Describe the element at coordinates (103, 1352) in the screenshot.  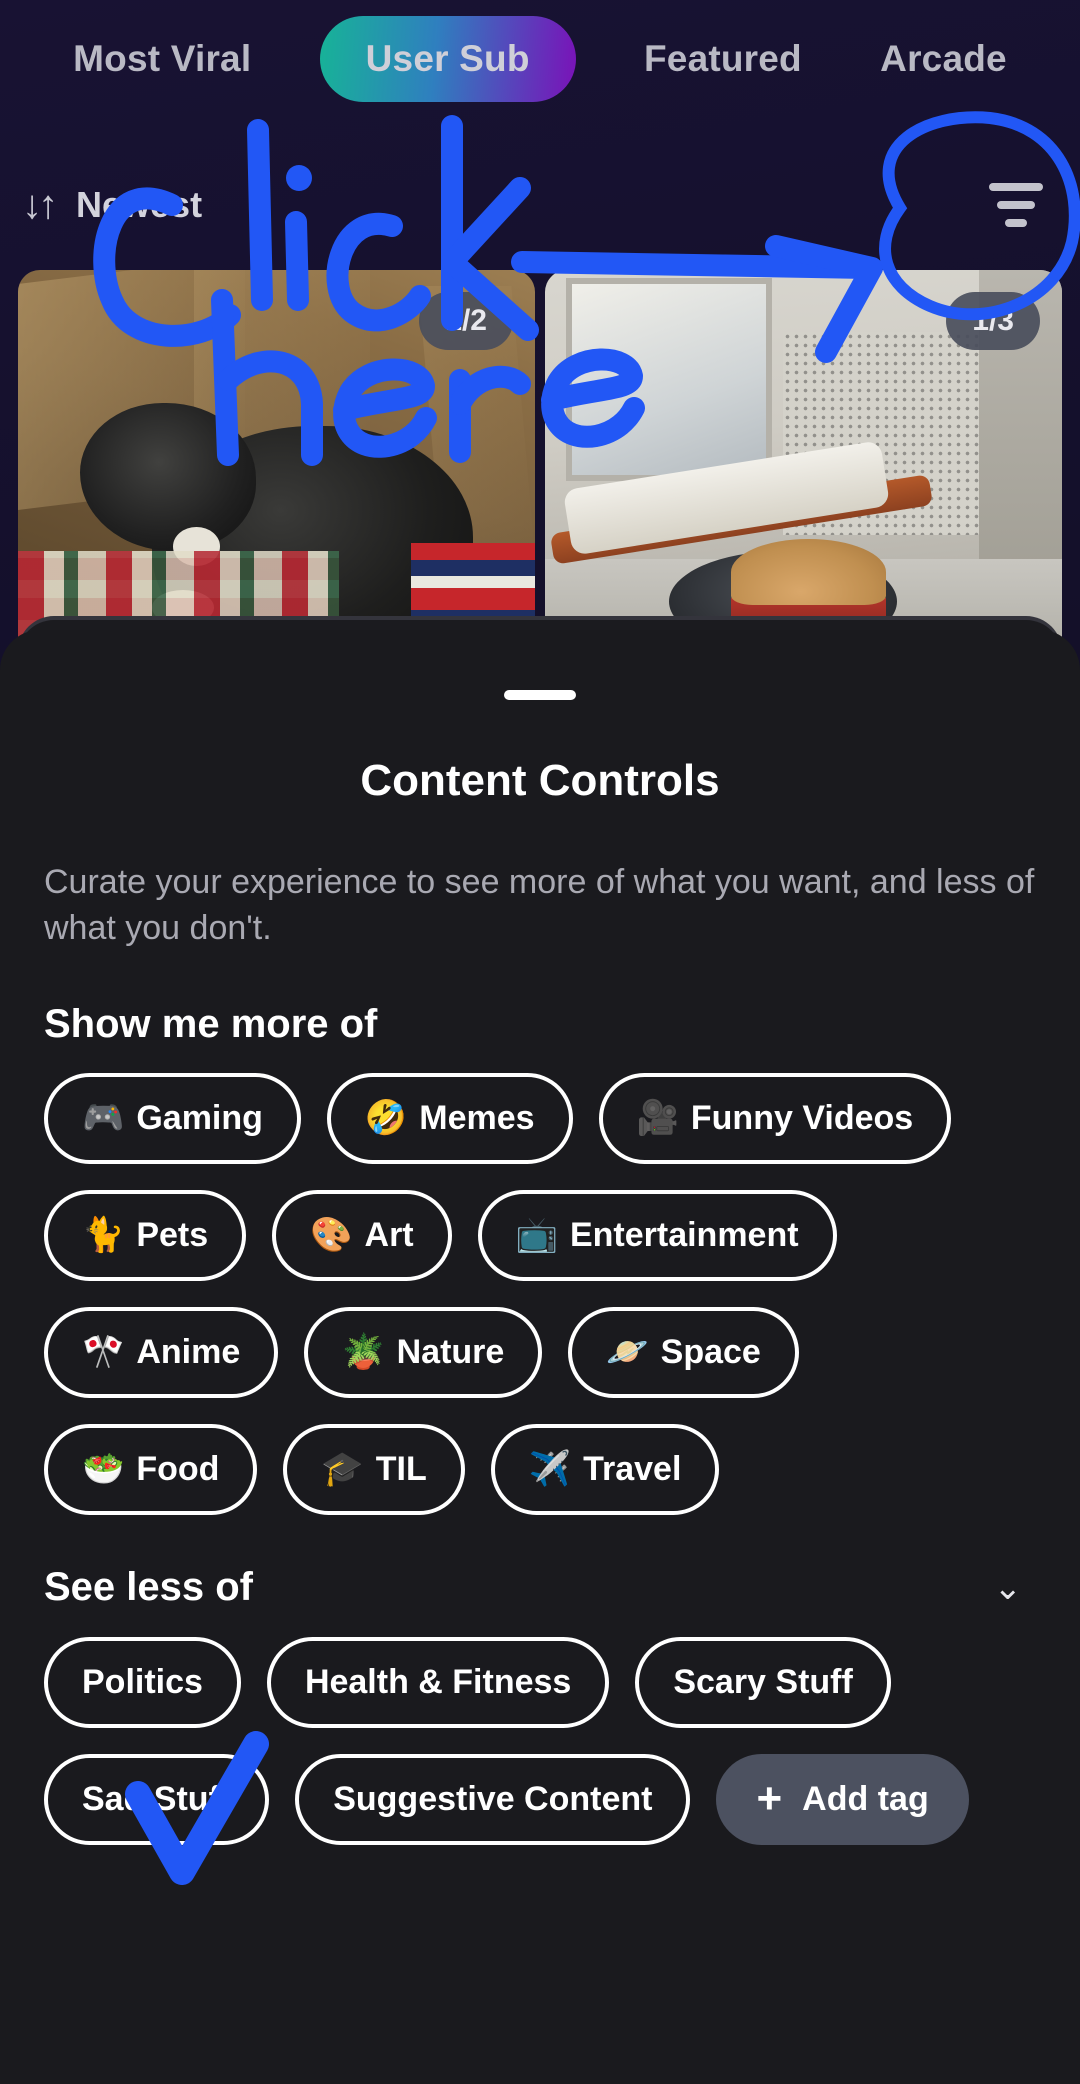
I see `wind-chime-icon: 🎌` at that location.